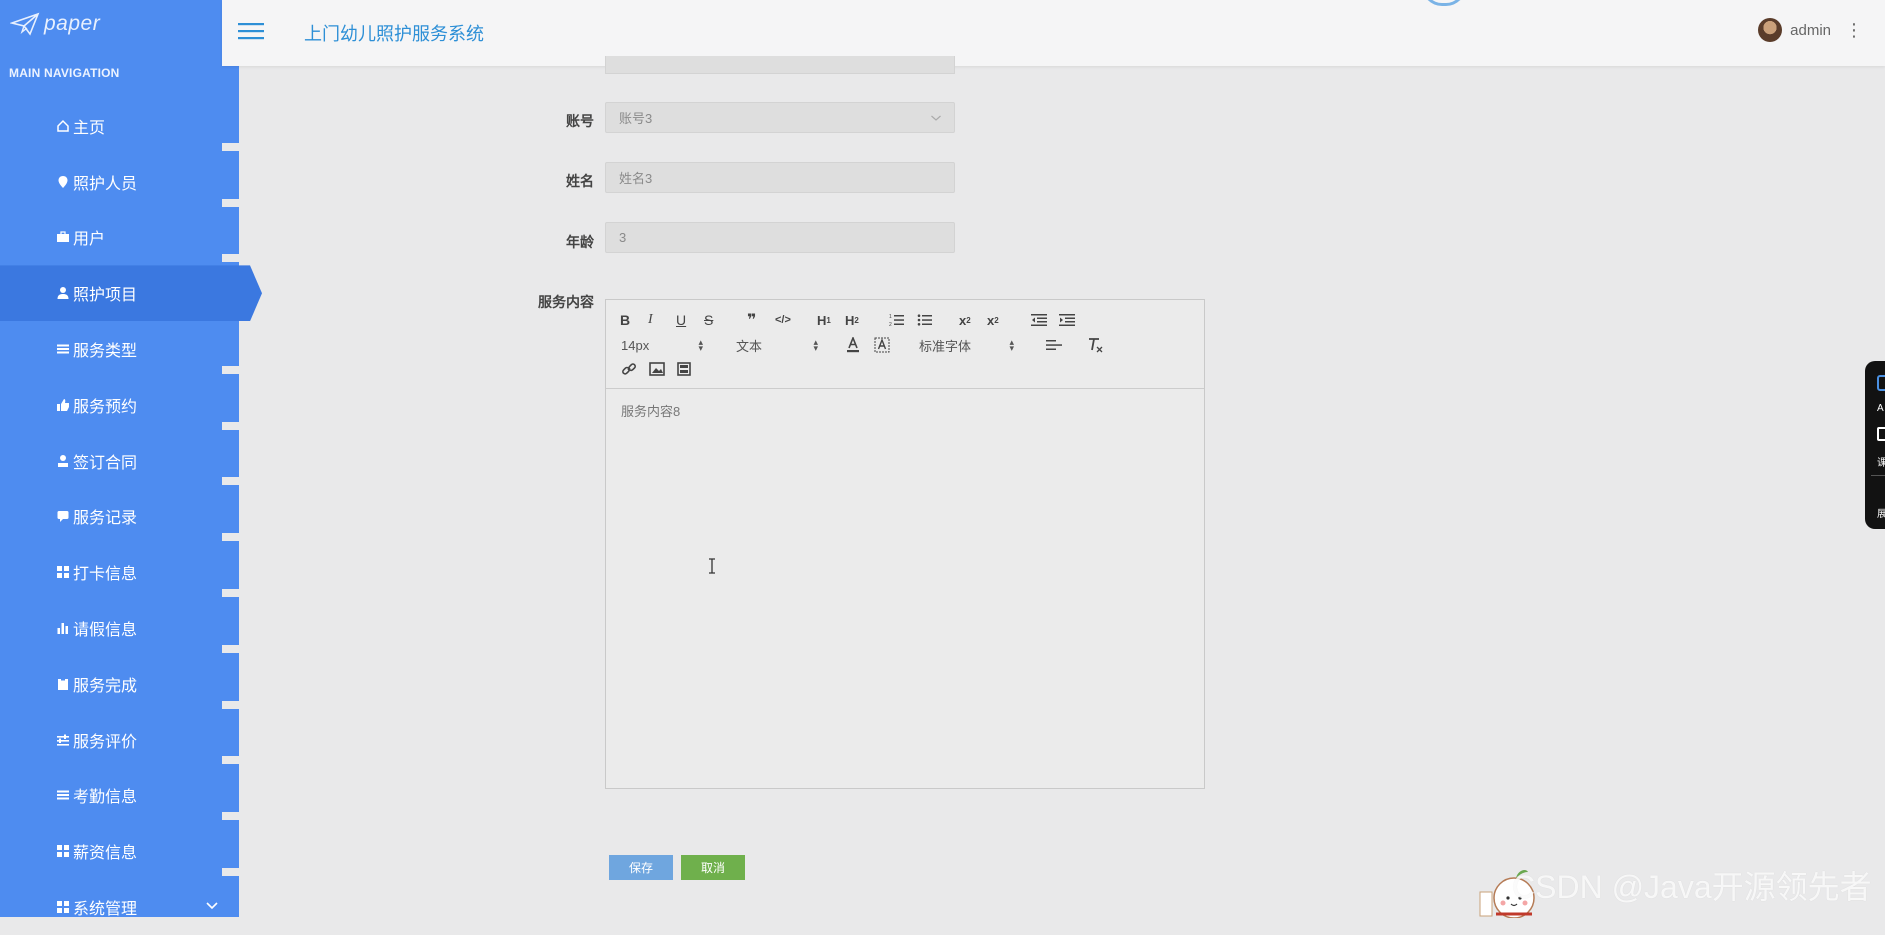 This screenshot has width=1885, height=935. I want to click on outdent-icon, so click(1039, 320).